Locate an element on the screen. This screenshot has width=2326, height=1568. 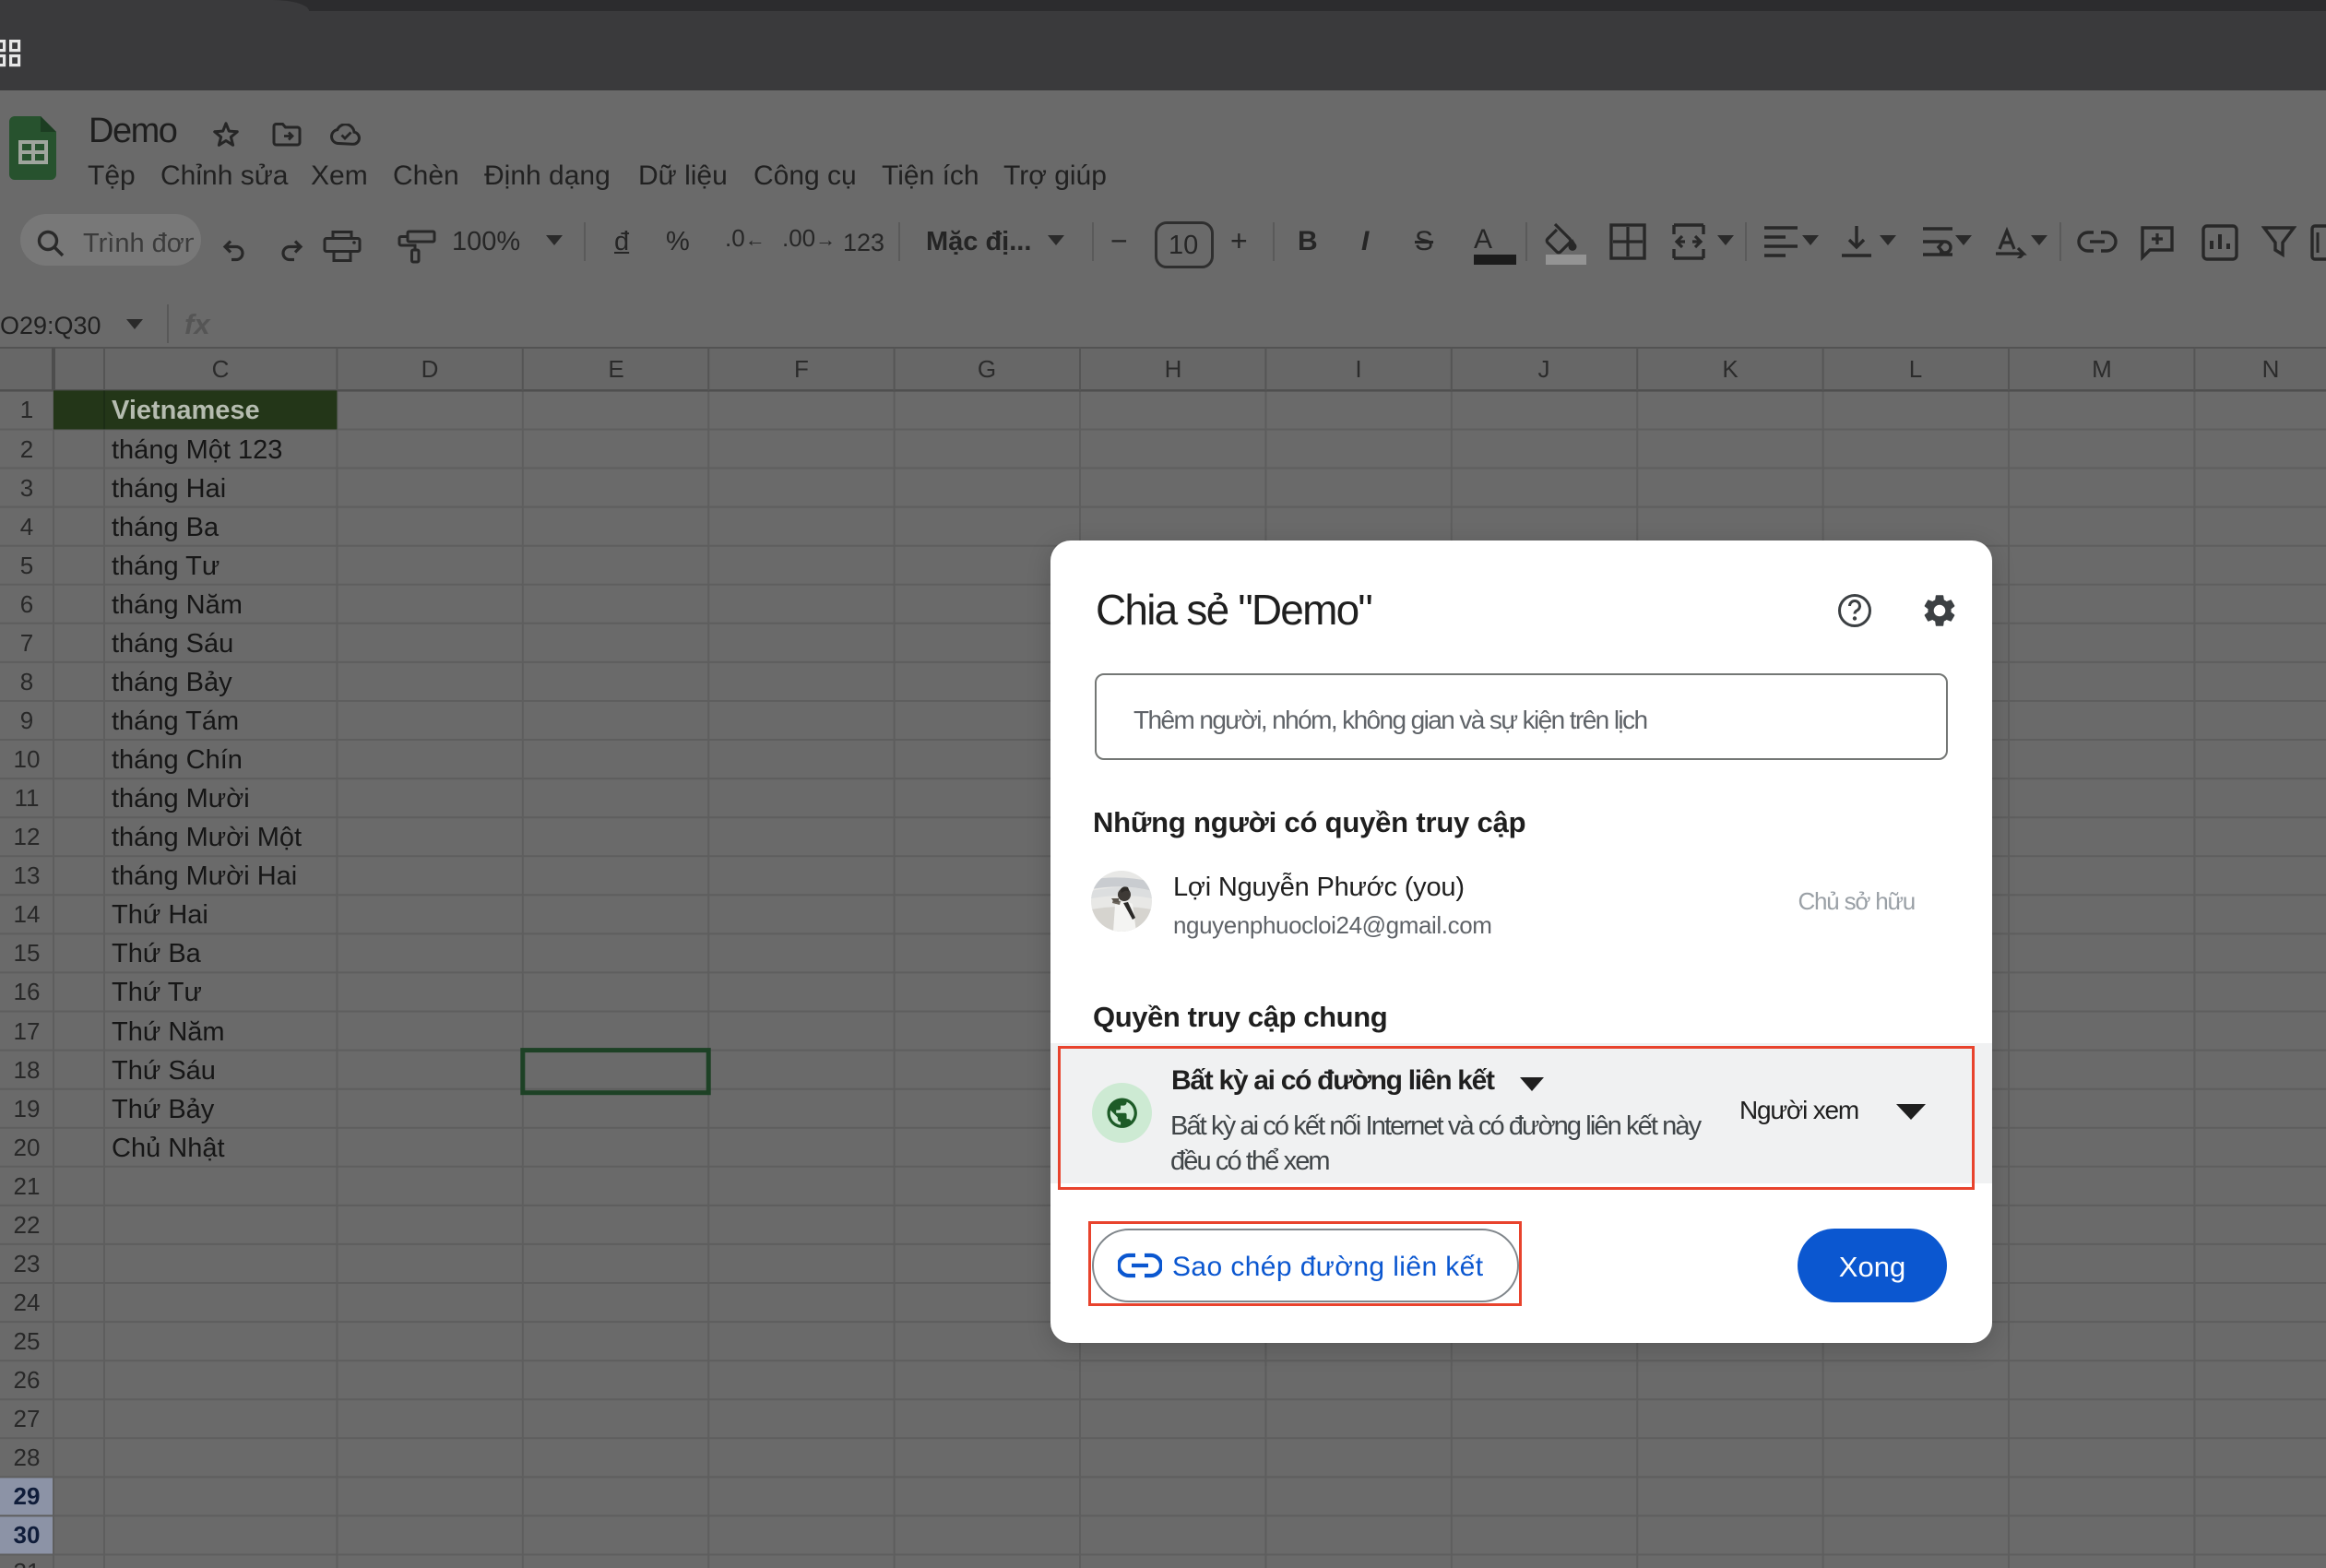
svg-text: 20 is located at coordinates (28, 1147).